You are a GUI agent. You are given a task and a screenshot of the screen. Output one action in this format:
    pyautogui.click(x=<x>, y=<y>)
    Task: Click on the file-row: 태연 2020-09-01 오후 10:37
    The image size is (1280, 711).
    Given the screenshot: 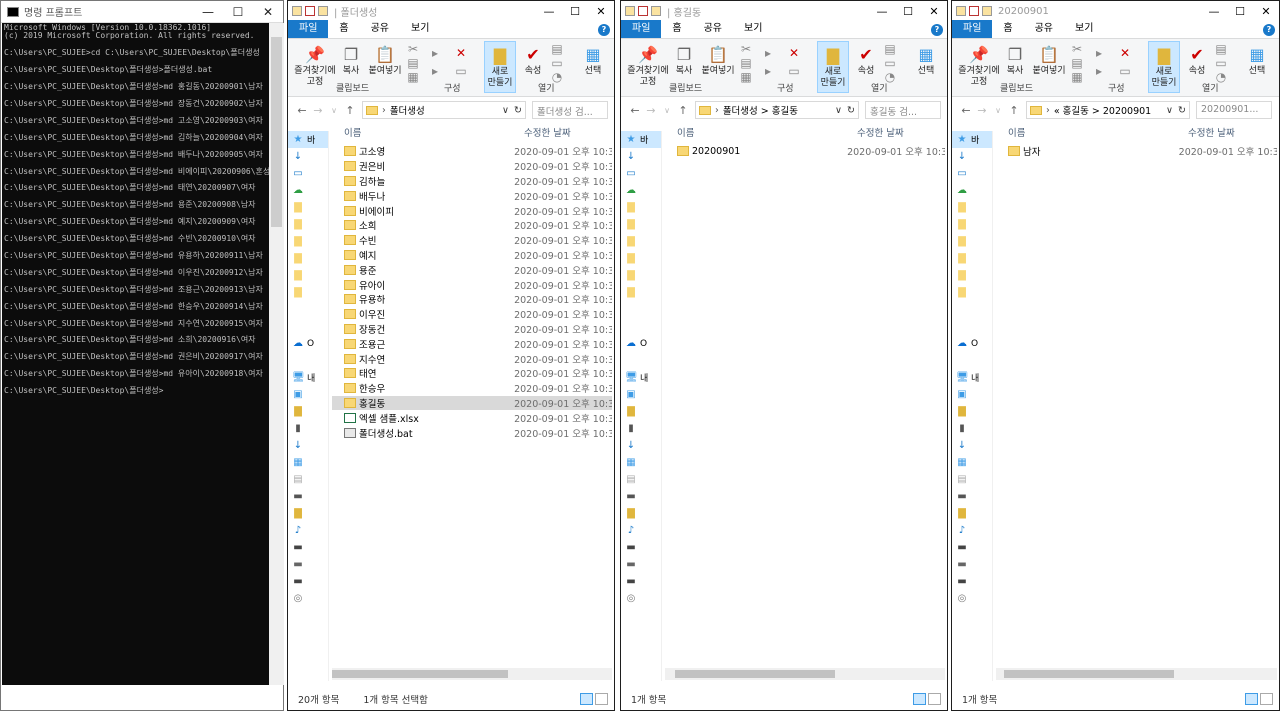 What is the action you would take?
    pyautogui.click(x=472, y=373)
    